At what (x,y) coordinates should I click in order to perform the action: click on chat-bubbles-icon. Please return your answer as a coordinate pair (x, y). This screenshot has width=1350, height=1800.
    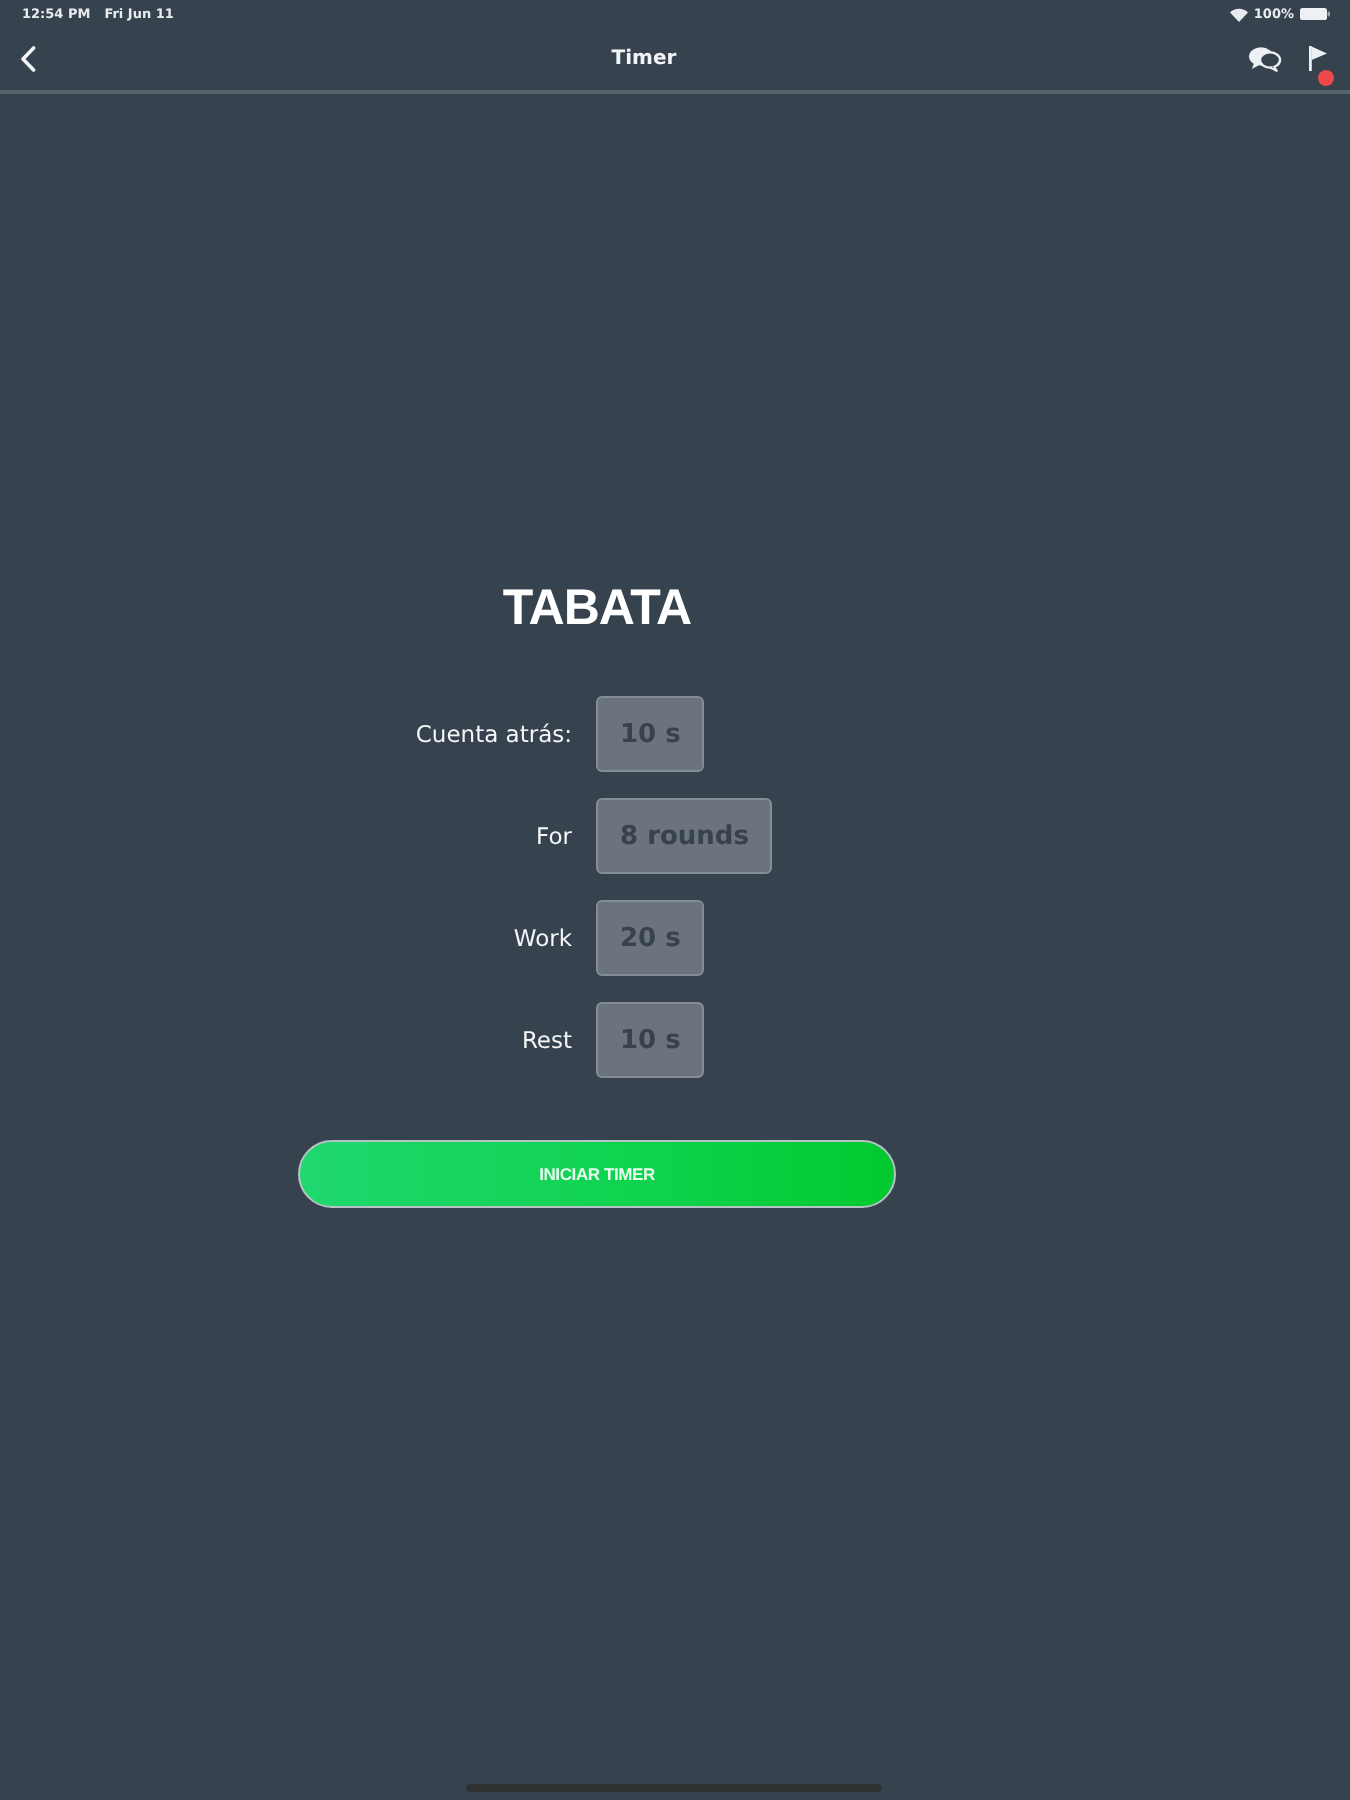
    Looking at the image, I should click on (1265, 59).